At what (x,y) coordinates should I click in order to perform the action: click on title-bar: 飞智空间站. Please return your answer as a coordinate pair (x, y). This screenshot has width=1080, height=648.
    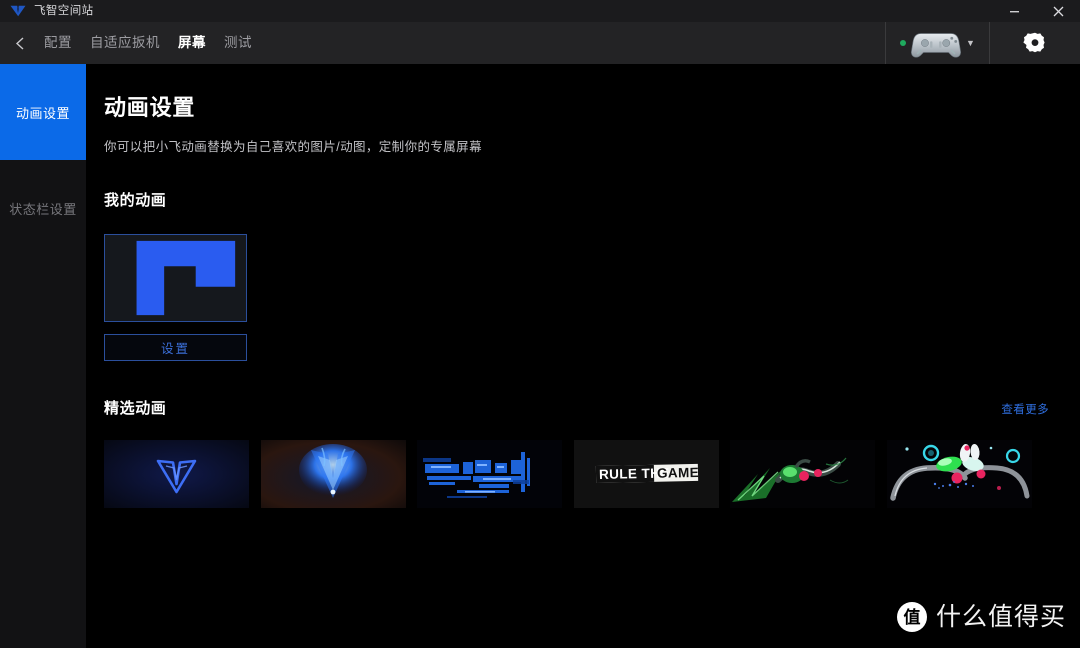
    Looking at the image, I should click on (540, 11).